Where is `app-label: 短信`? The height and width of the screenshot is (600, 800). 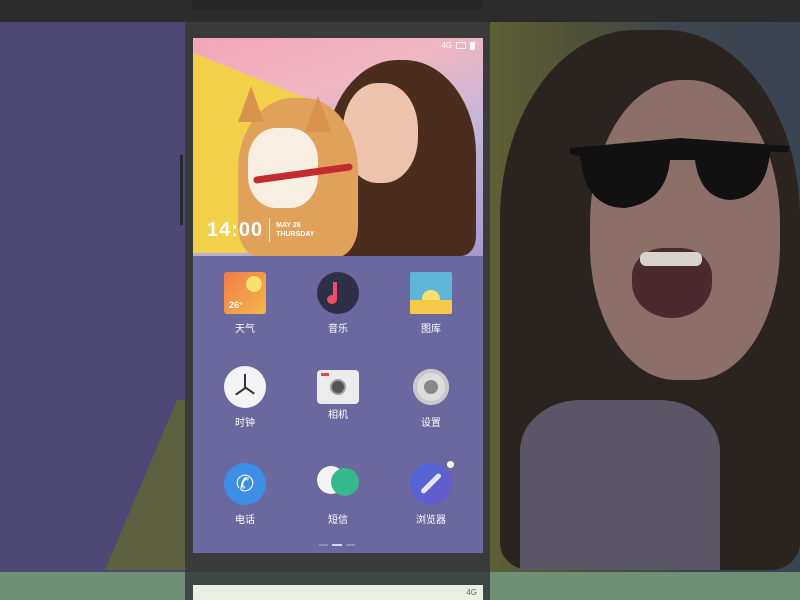 app-label: 短信 is located at coordinates (338, 520).